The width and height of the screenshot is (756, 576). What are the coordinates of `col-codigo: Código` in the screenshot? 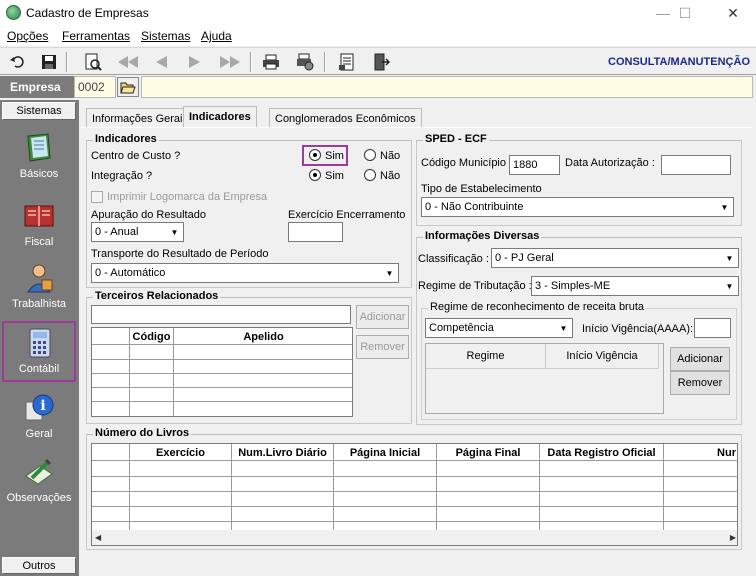 It's located at (152, 336).